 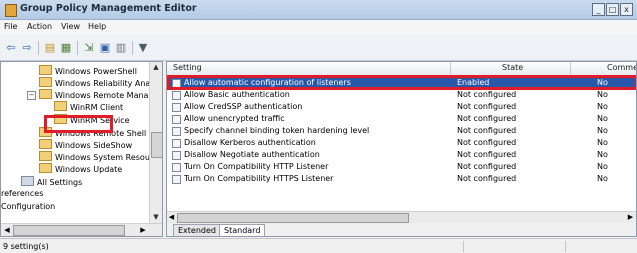 I want to click on menu-file: File, so click(x=10, y=26).